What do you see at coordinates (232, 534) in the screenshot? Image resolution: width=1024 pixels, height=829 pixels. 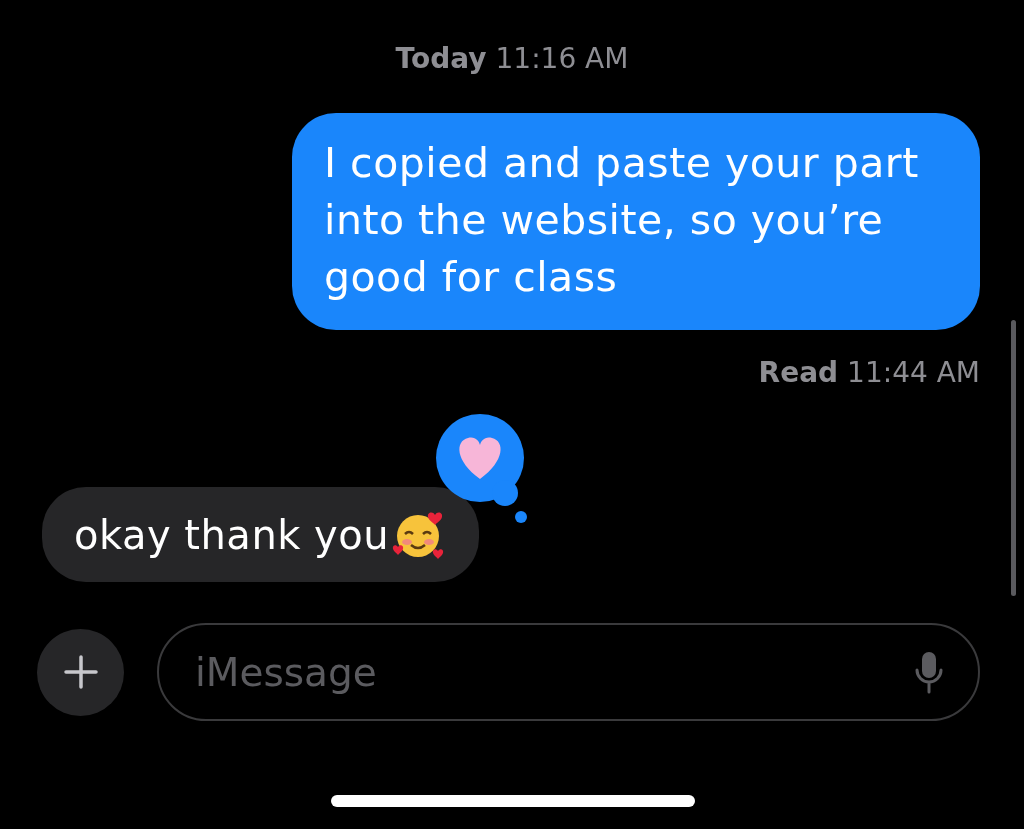 I see `message-text: okay thank you` at bounding box center [232, 534].